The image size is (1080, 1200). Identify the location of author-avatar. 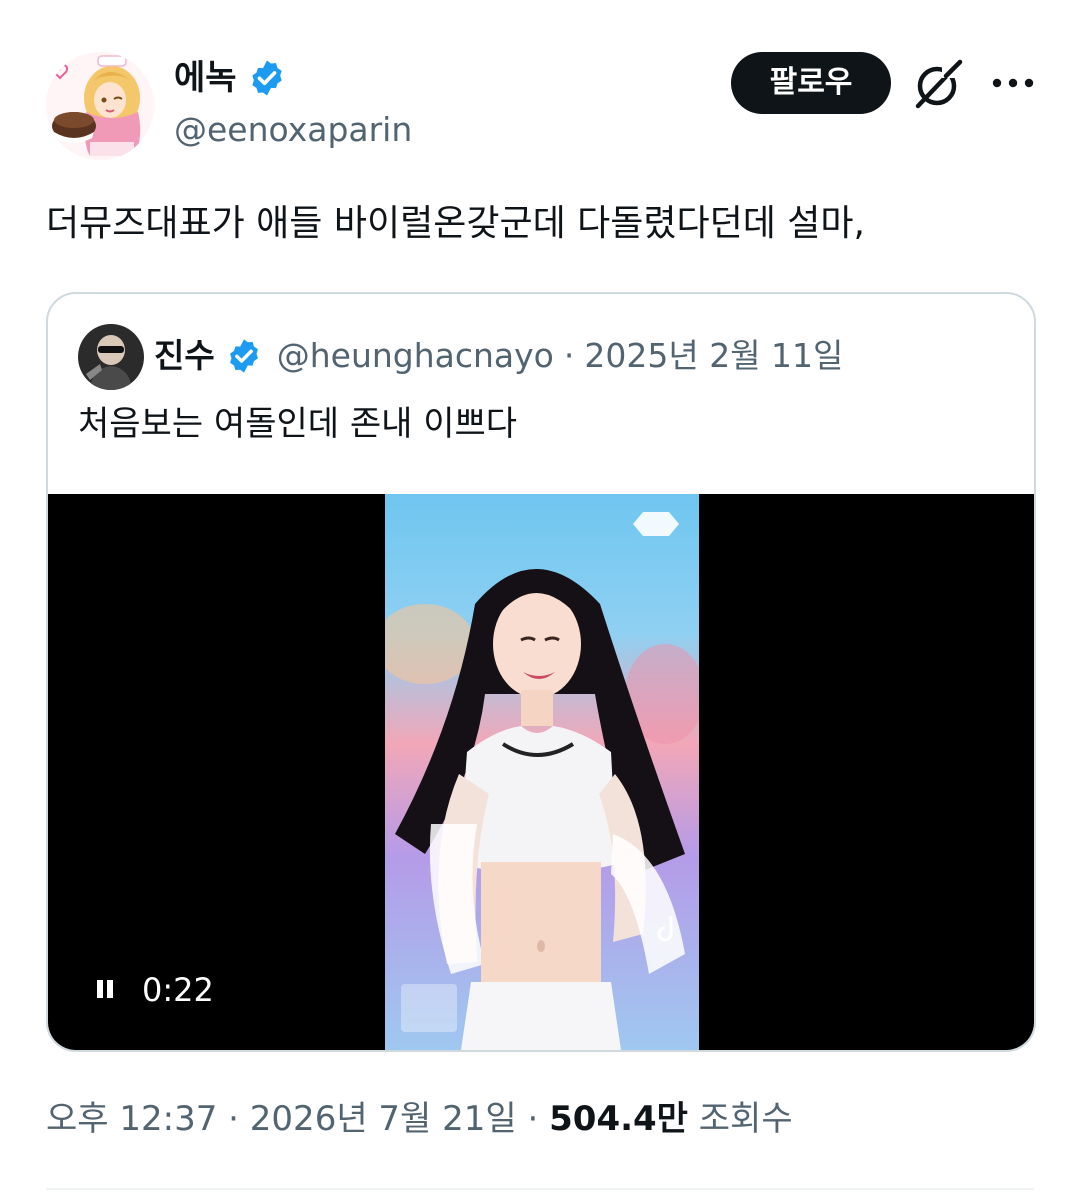
(100, 106).